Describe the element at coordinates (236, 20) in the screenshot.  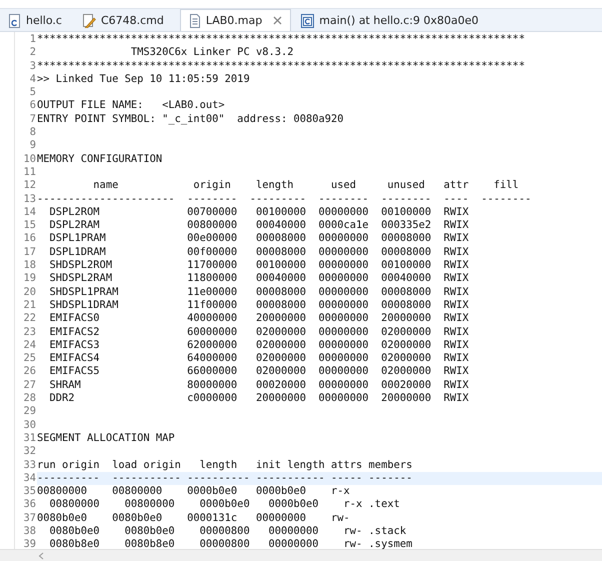
I see `editor-tab: LAB0.map` at that location.